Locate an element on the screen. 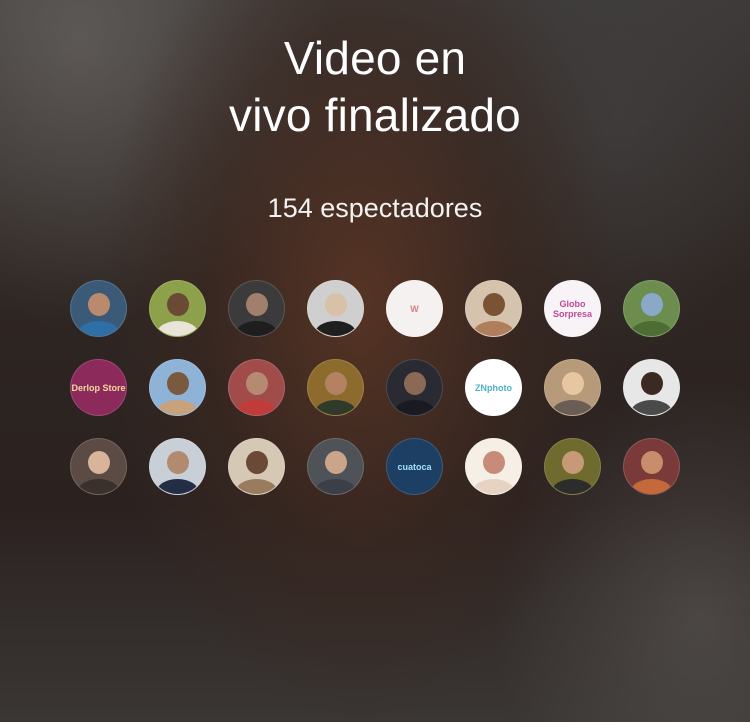  viewer-count: 154 espectadores is located at coordinates (375, 208).